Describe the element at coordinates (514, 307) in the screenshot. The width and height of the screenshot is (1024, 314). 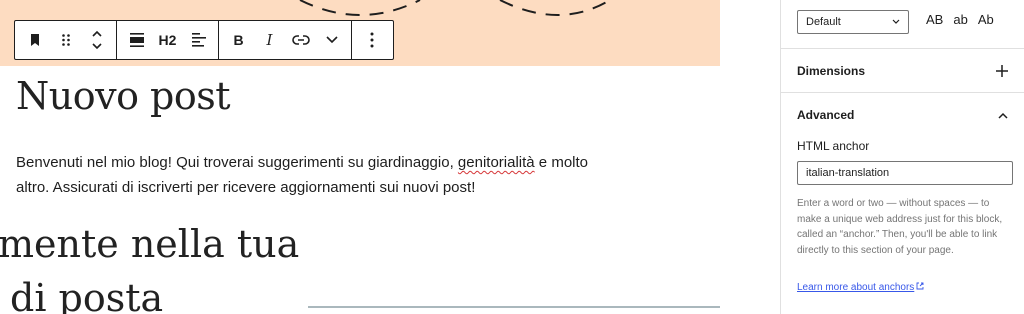
I see `divider-line` at that location.